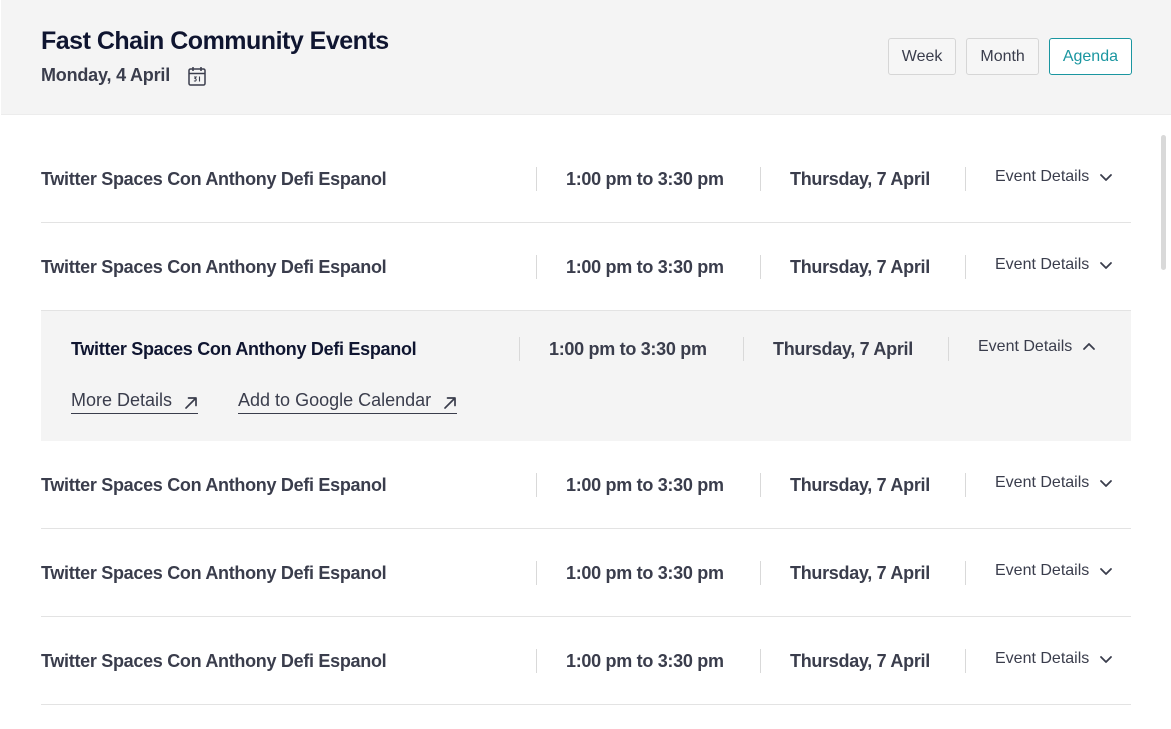 This screenshot has width=1171, height=729. I want to click on view-switcher: Week Month Agenda, so click(1009, 56).